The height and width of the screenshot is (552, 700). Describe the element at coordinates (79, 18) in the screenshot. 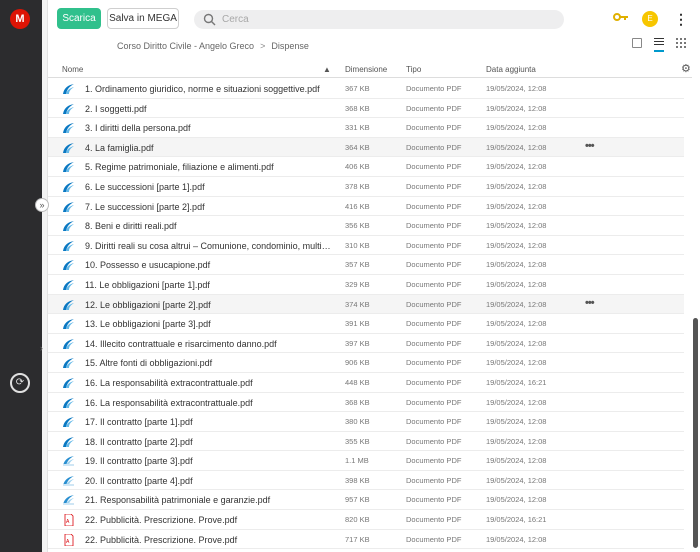

I see `download-button: Scarica` at that location.